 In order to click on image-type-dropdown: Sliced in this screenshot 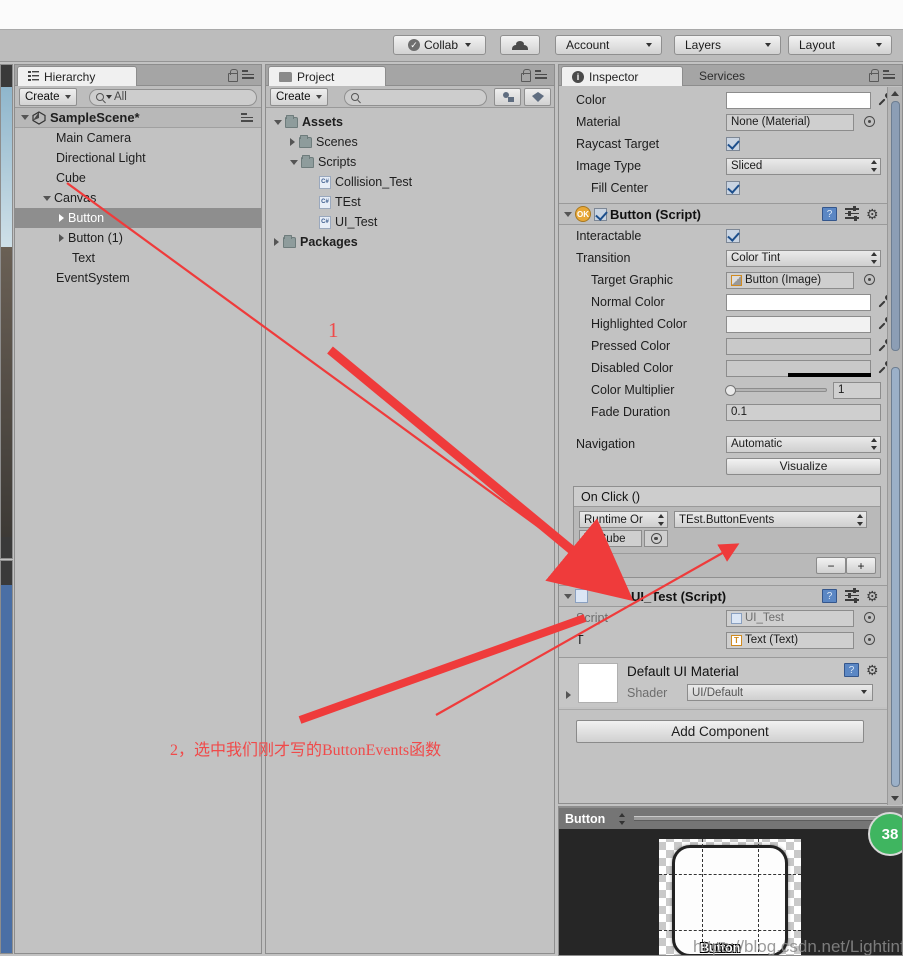, I will do `click(803, 166)`.